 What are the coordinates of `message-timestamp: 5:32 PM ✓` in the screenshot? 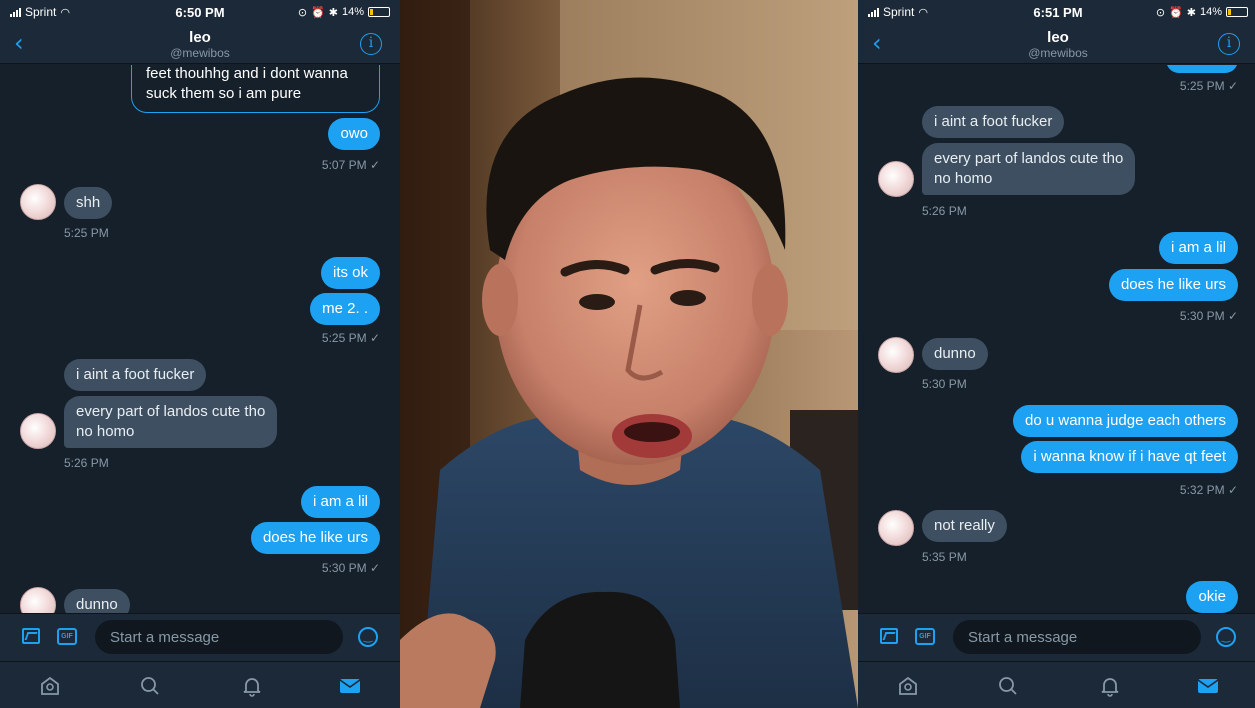 It's located at (1208, 490).